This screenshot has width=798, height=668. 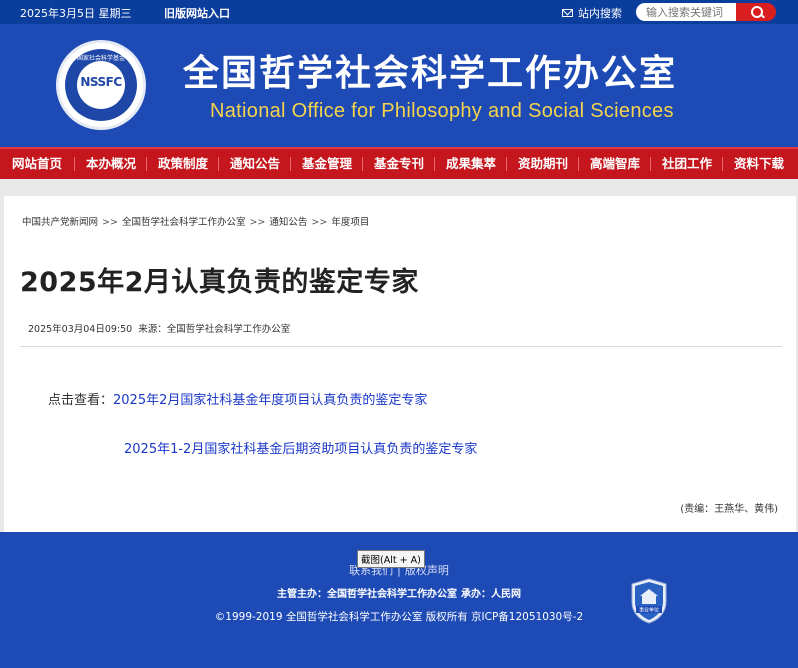 What do you see at coordinates (649, 601) in the screenshot?
I see `institution-badge-icon: 事业单位` at bounding box center [649, 601].